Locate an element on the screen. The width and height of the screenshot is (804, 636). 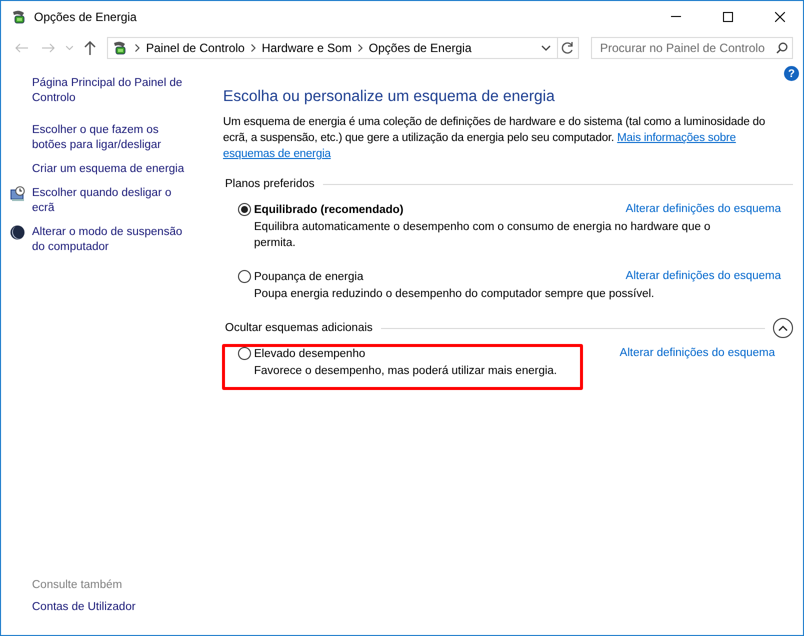
minimize-icon is located at coordinates (676, 16).